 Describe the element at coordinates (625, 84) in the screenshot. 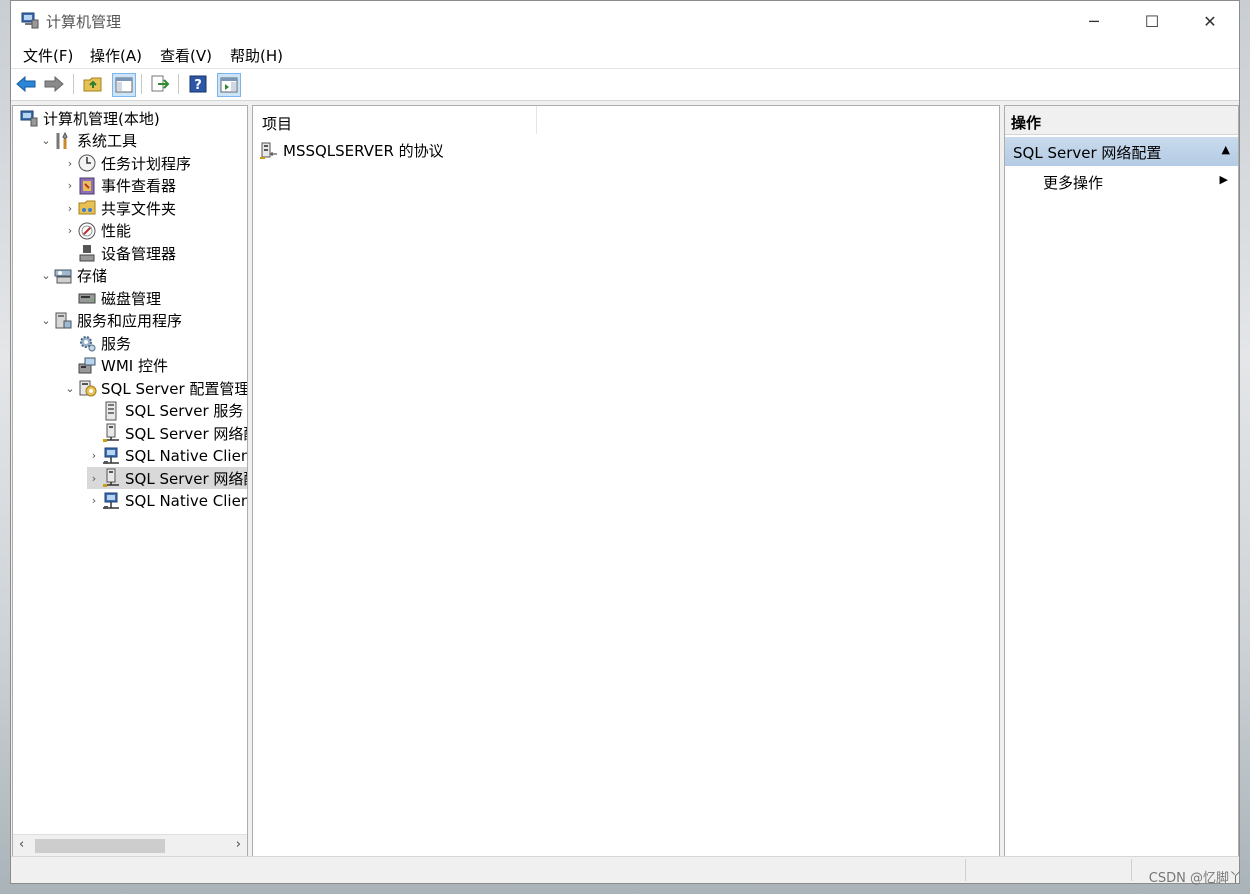

I see `toolbar: ?` at that location.